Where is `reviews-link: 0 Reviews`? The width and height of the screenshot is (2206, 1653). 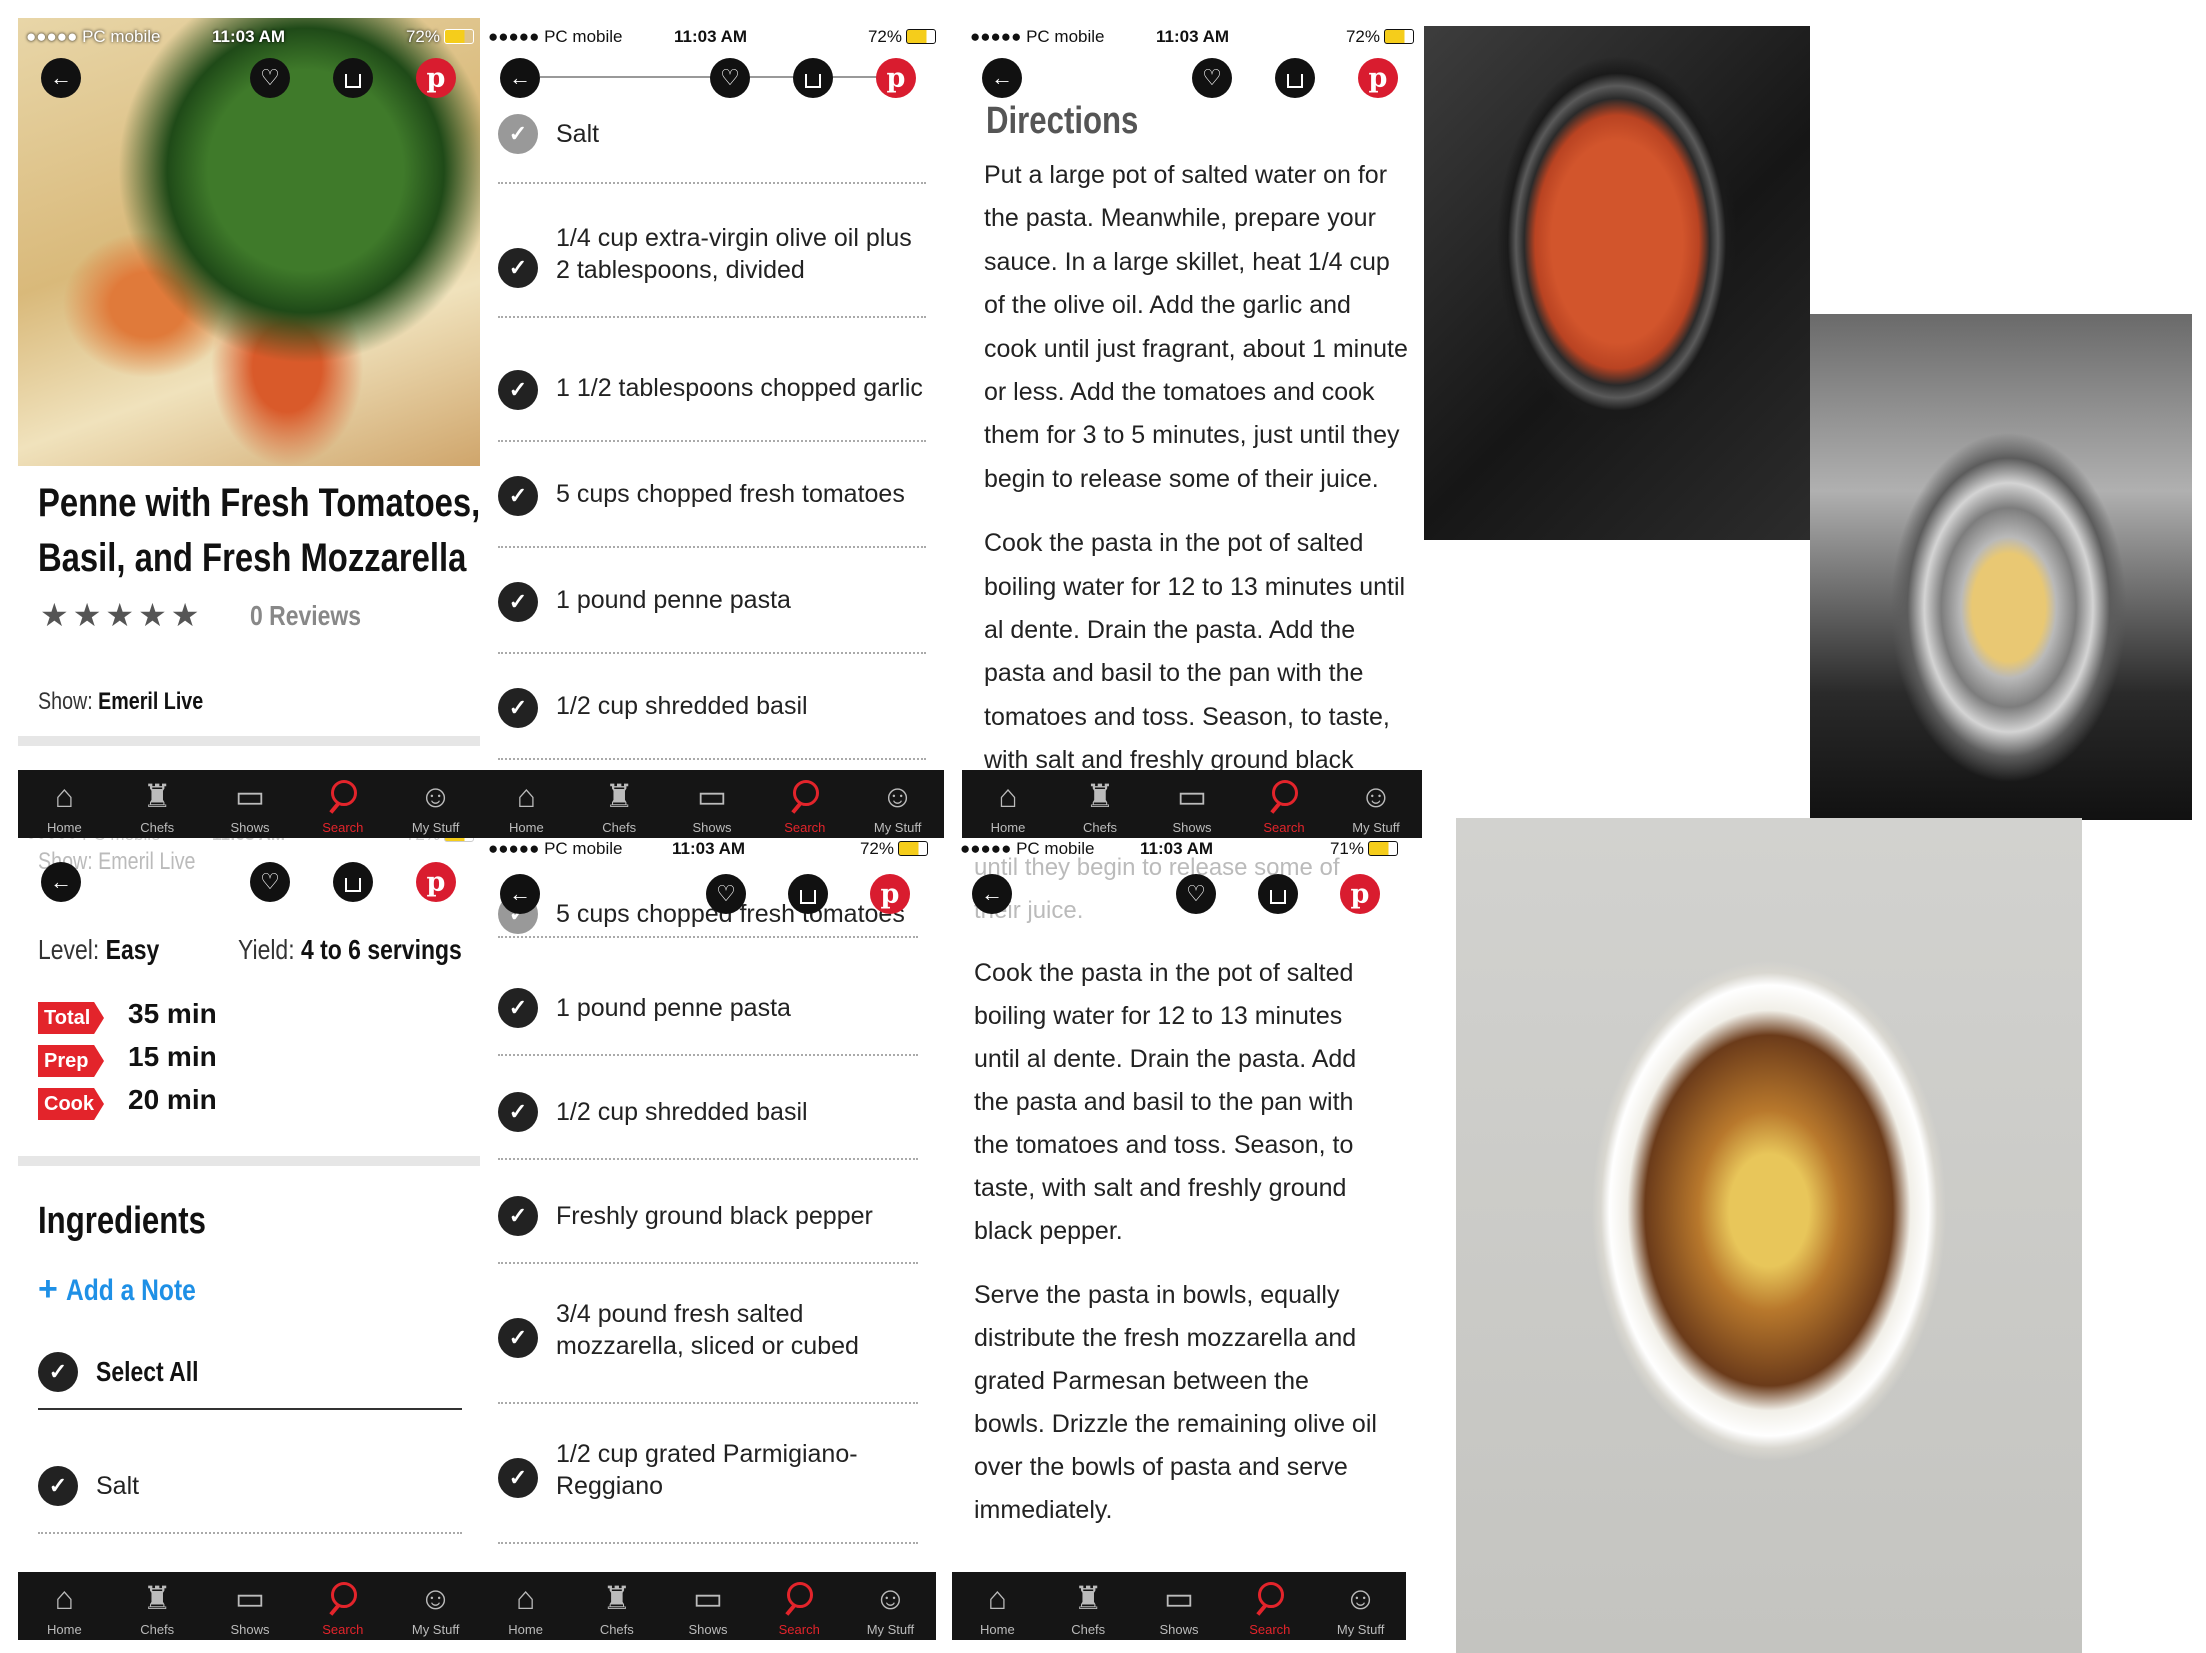 reviews-link: 0 Reviews is located at coordinates (317, 616).